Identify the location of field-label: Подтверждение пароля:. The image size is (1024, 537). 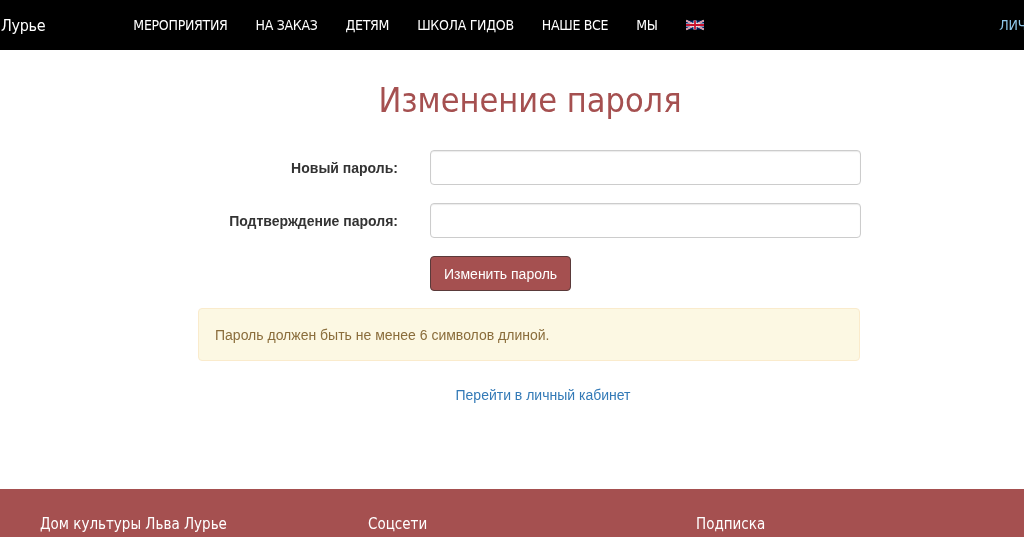
(313, 220).